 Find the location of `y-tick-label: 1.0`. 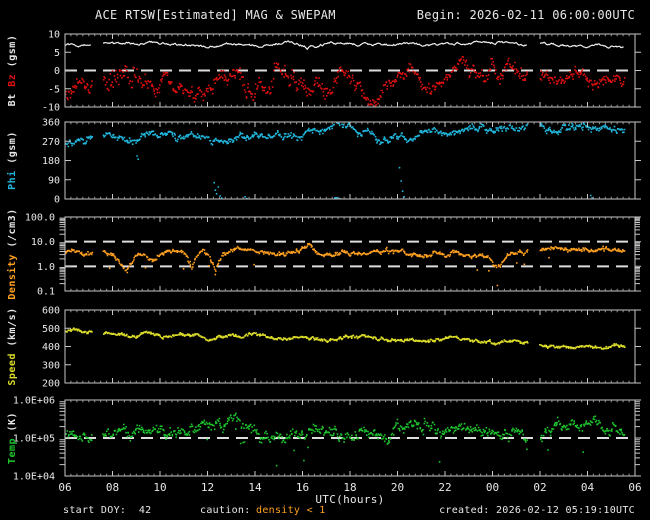

y-tick-label: 1.0 is located at coordinates (46, 267).